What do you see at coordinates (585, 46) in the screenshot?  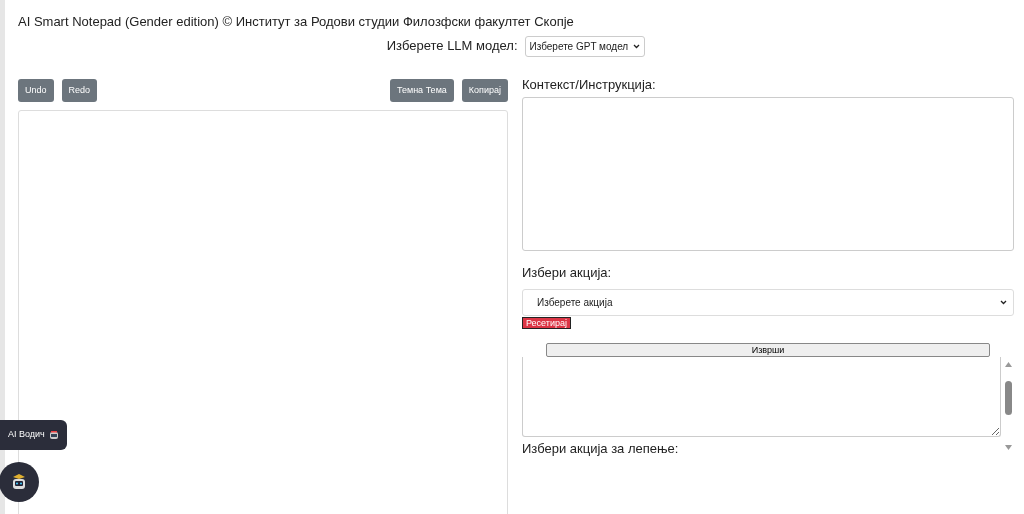 I see `model-select: Изберете GPT модел` at bounding box center [585, 46].